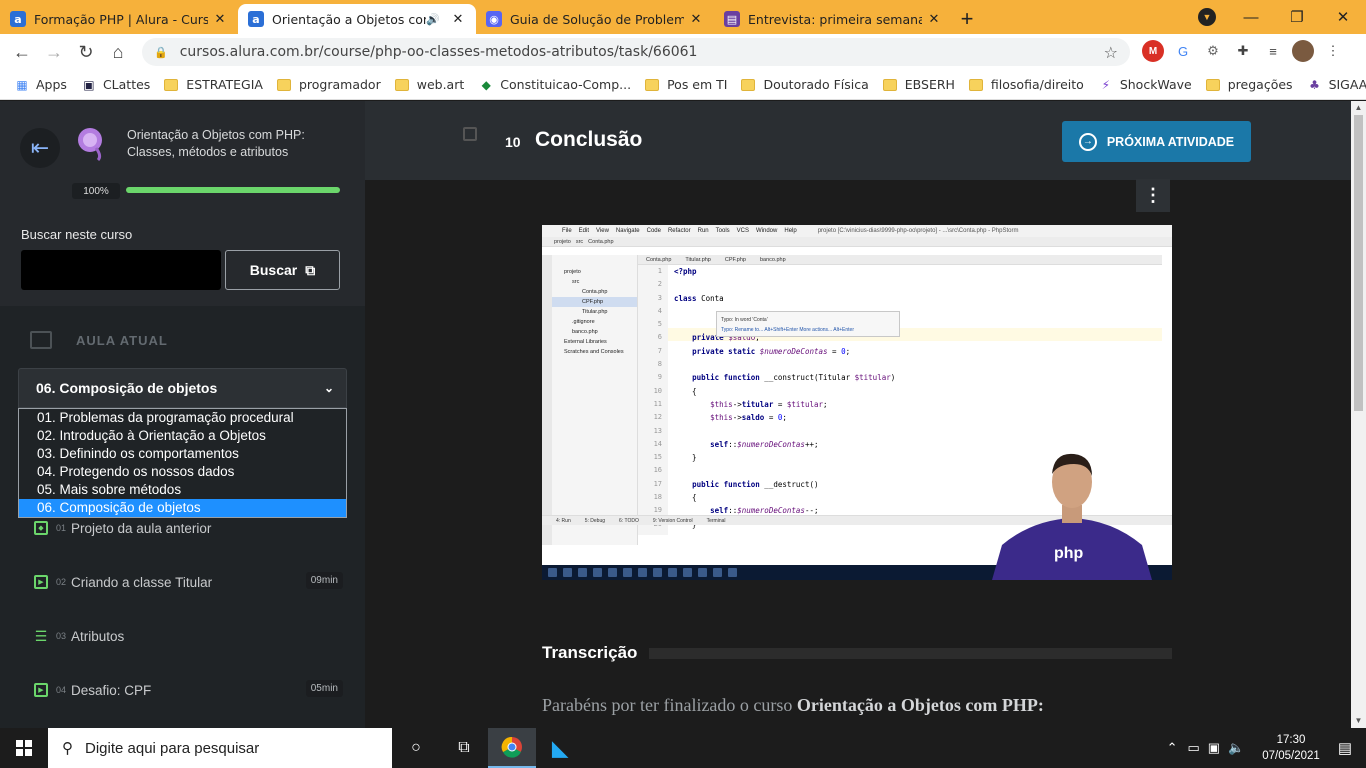 This screenshot has width=1366, height=768. What do you see at coordinates (1183, 51) in the screenshot?
I see `translate-extension-icon: G` at bounding box center [1183, 51].